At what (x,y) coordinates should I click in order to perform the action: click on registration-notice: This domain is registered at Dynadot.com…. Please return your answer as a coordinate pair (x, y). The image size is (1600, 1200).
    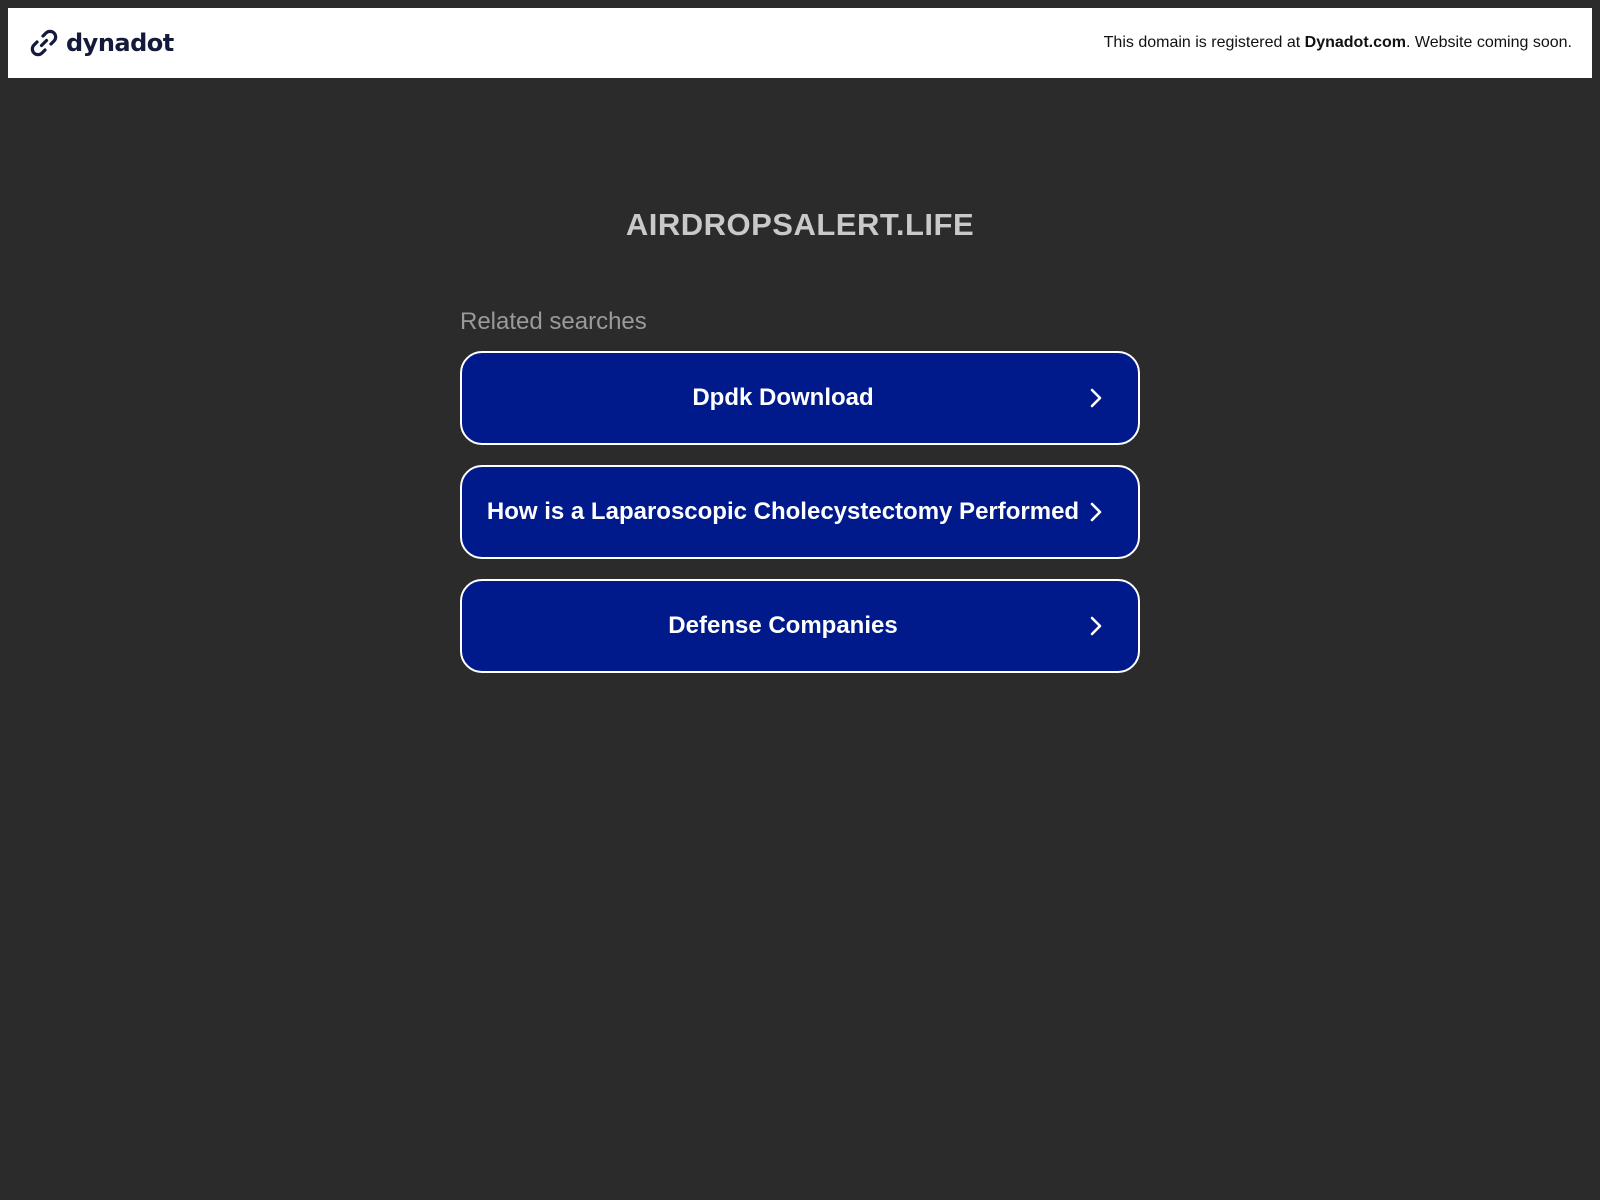
    Looking at the image, I should click on (1338, 43).